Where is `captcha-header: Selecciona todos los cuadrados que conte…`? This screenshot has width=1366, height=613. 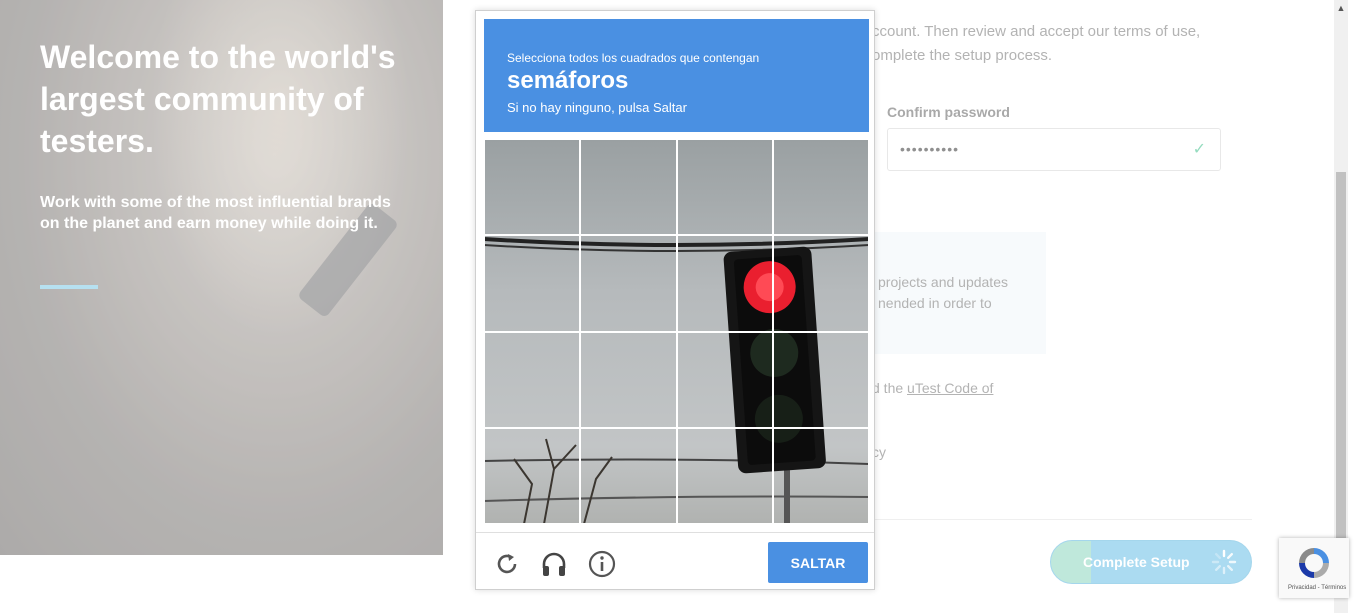 captcha-header: Selecciona todos los cuadrados que conte… is located at coordinates (676, 75).